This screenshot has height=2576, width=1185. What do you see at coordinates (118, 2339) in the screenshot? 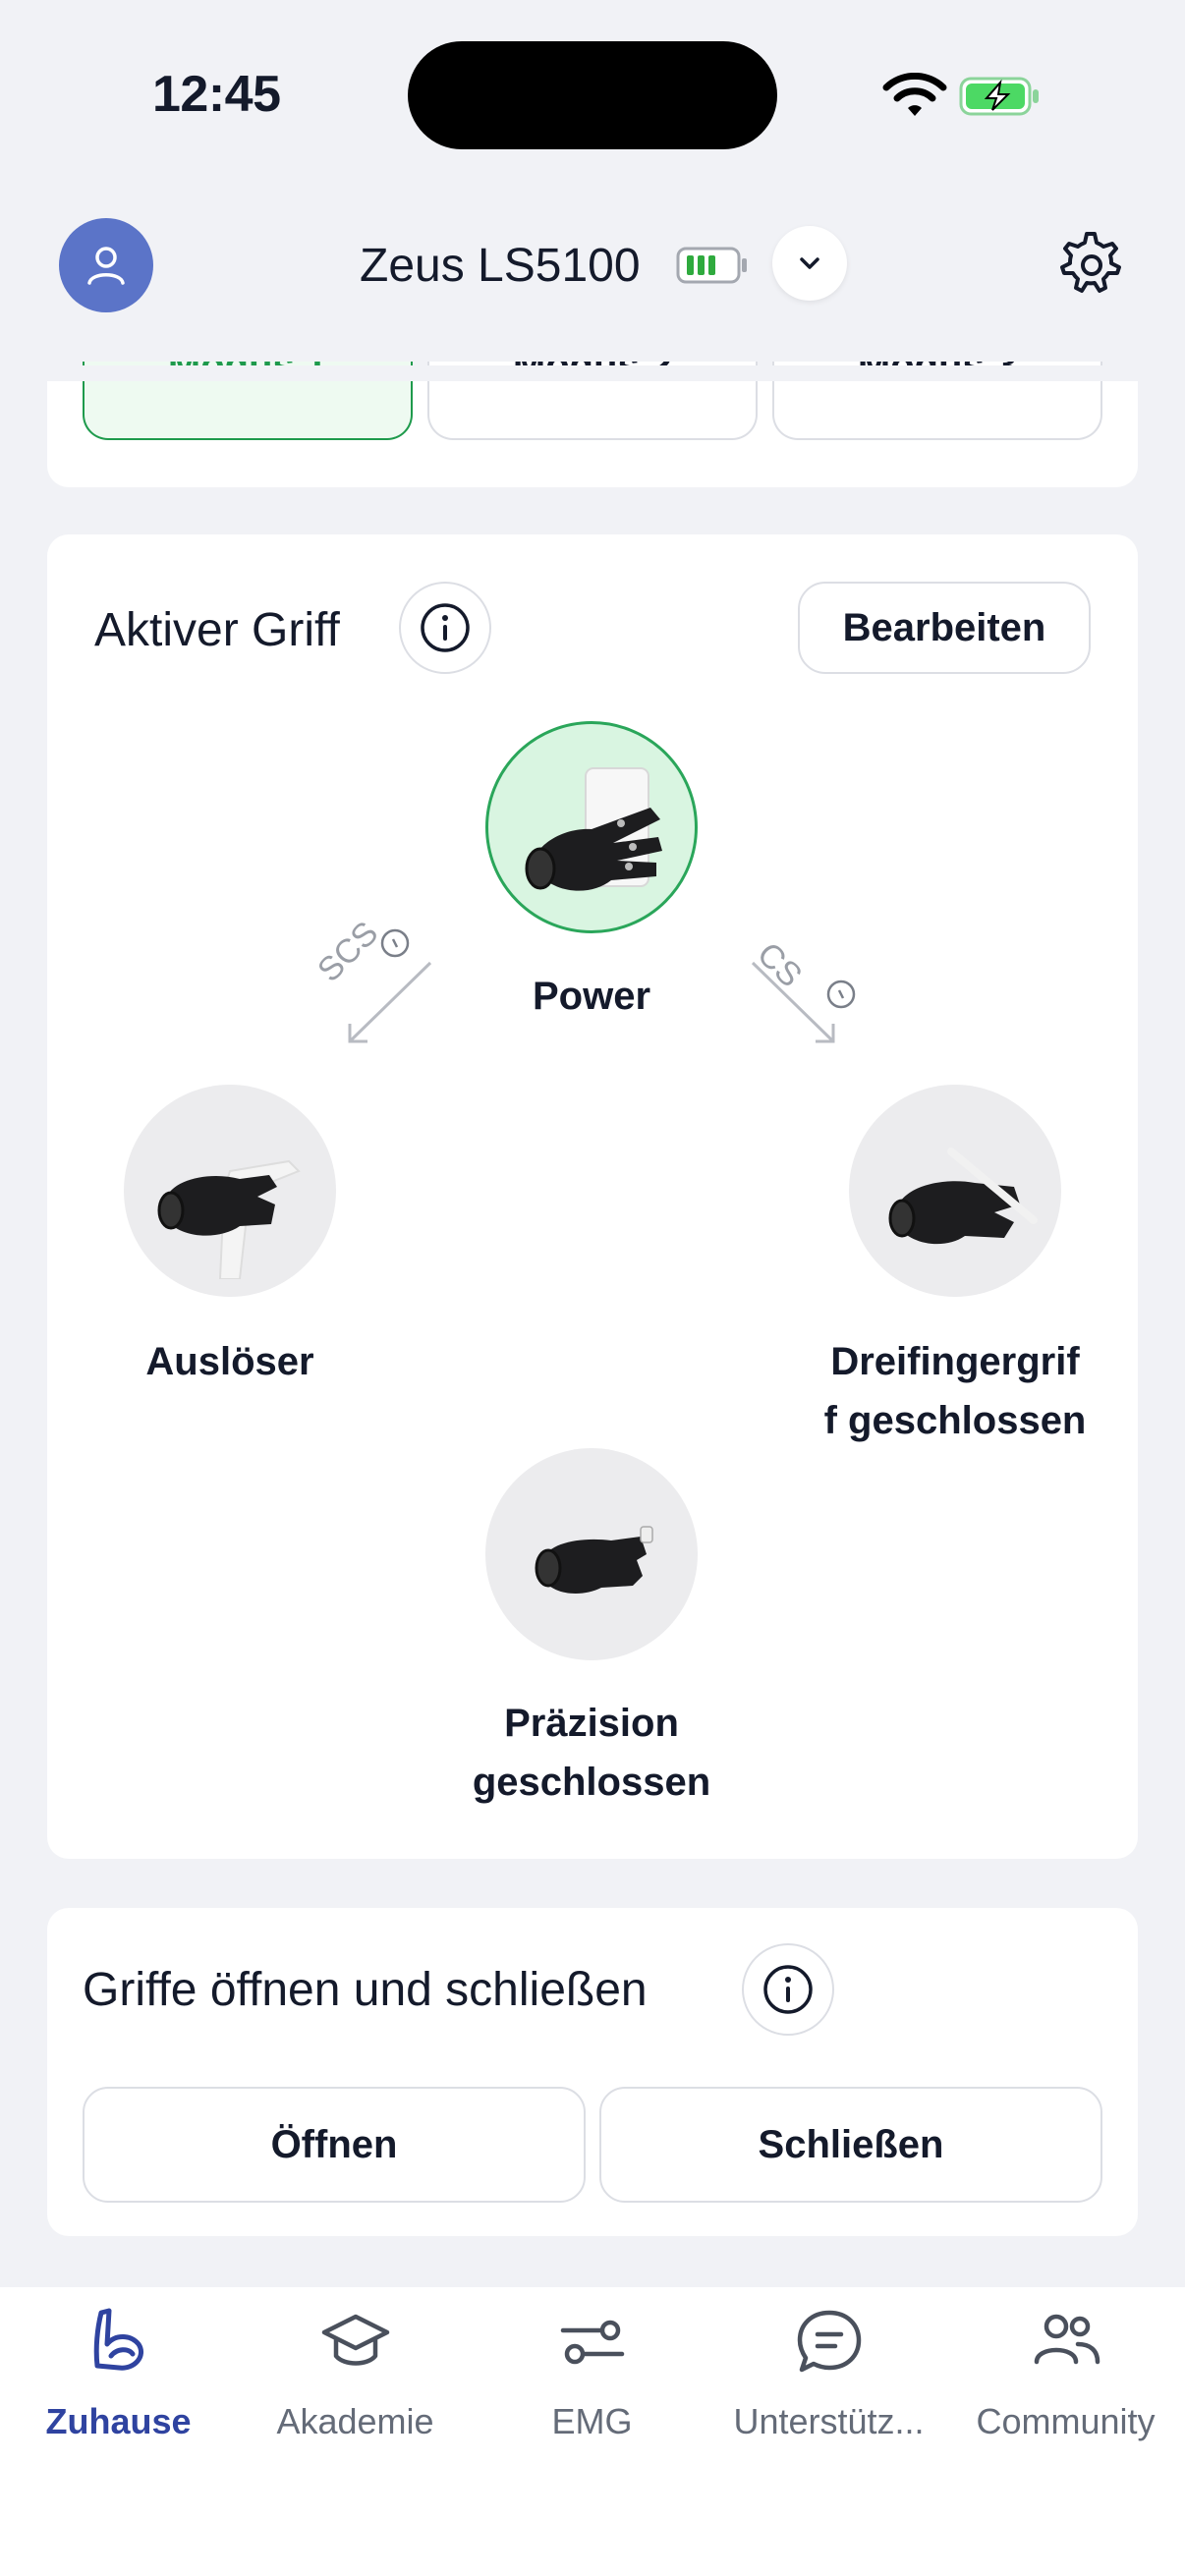
I see `home-arm-icon` at bounding box center [118, 2339].